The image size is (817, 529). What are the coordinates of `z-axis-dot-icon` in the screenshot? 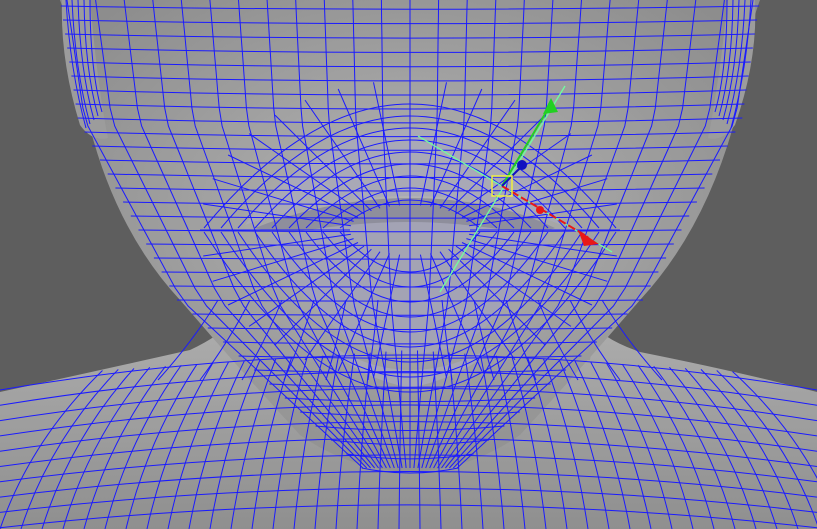 It's located at (522, 165).